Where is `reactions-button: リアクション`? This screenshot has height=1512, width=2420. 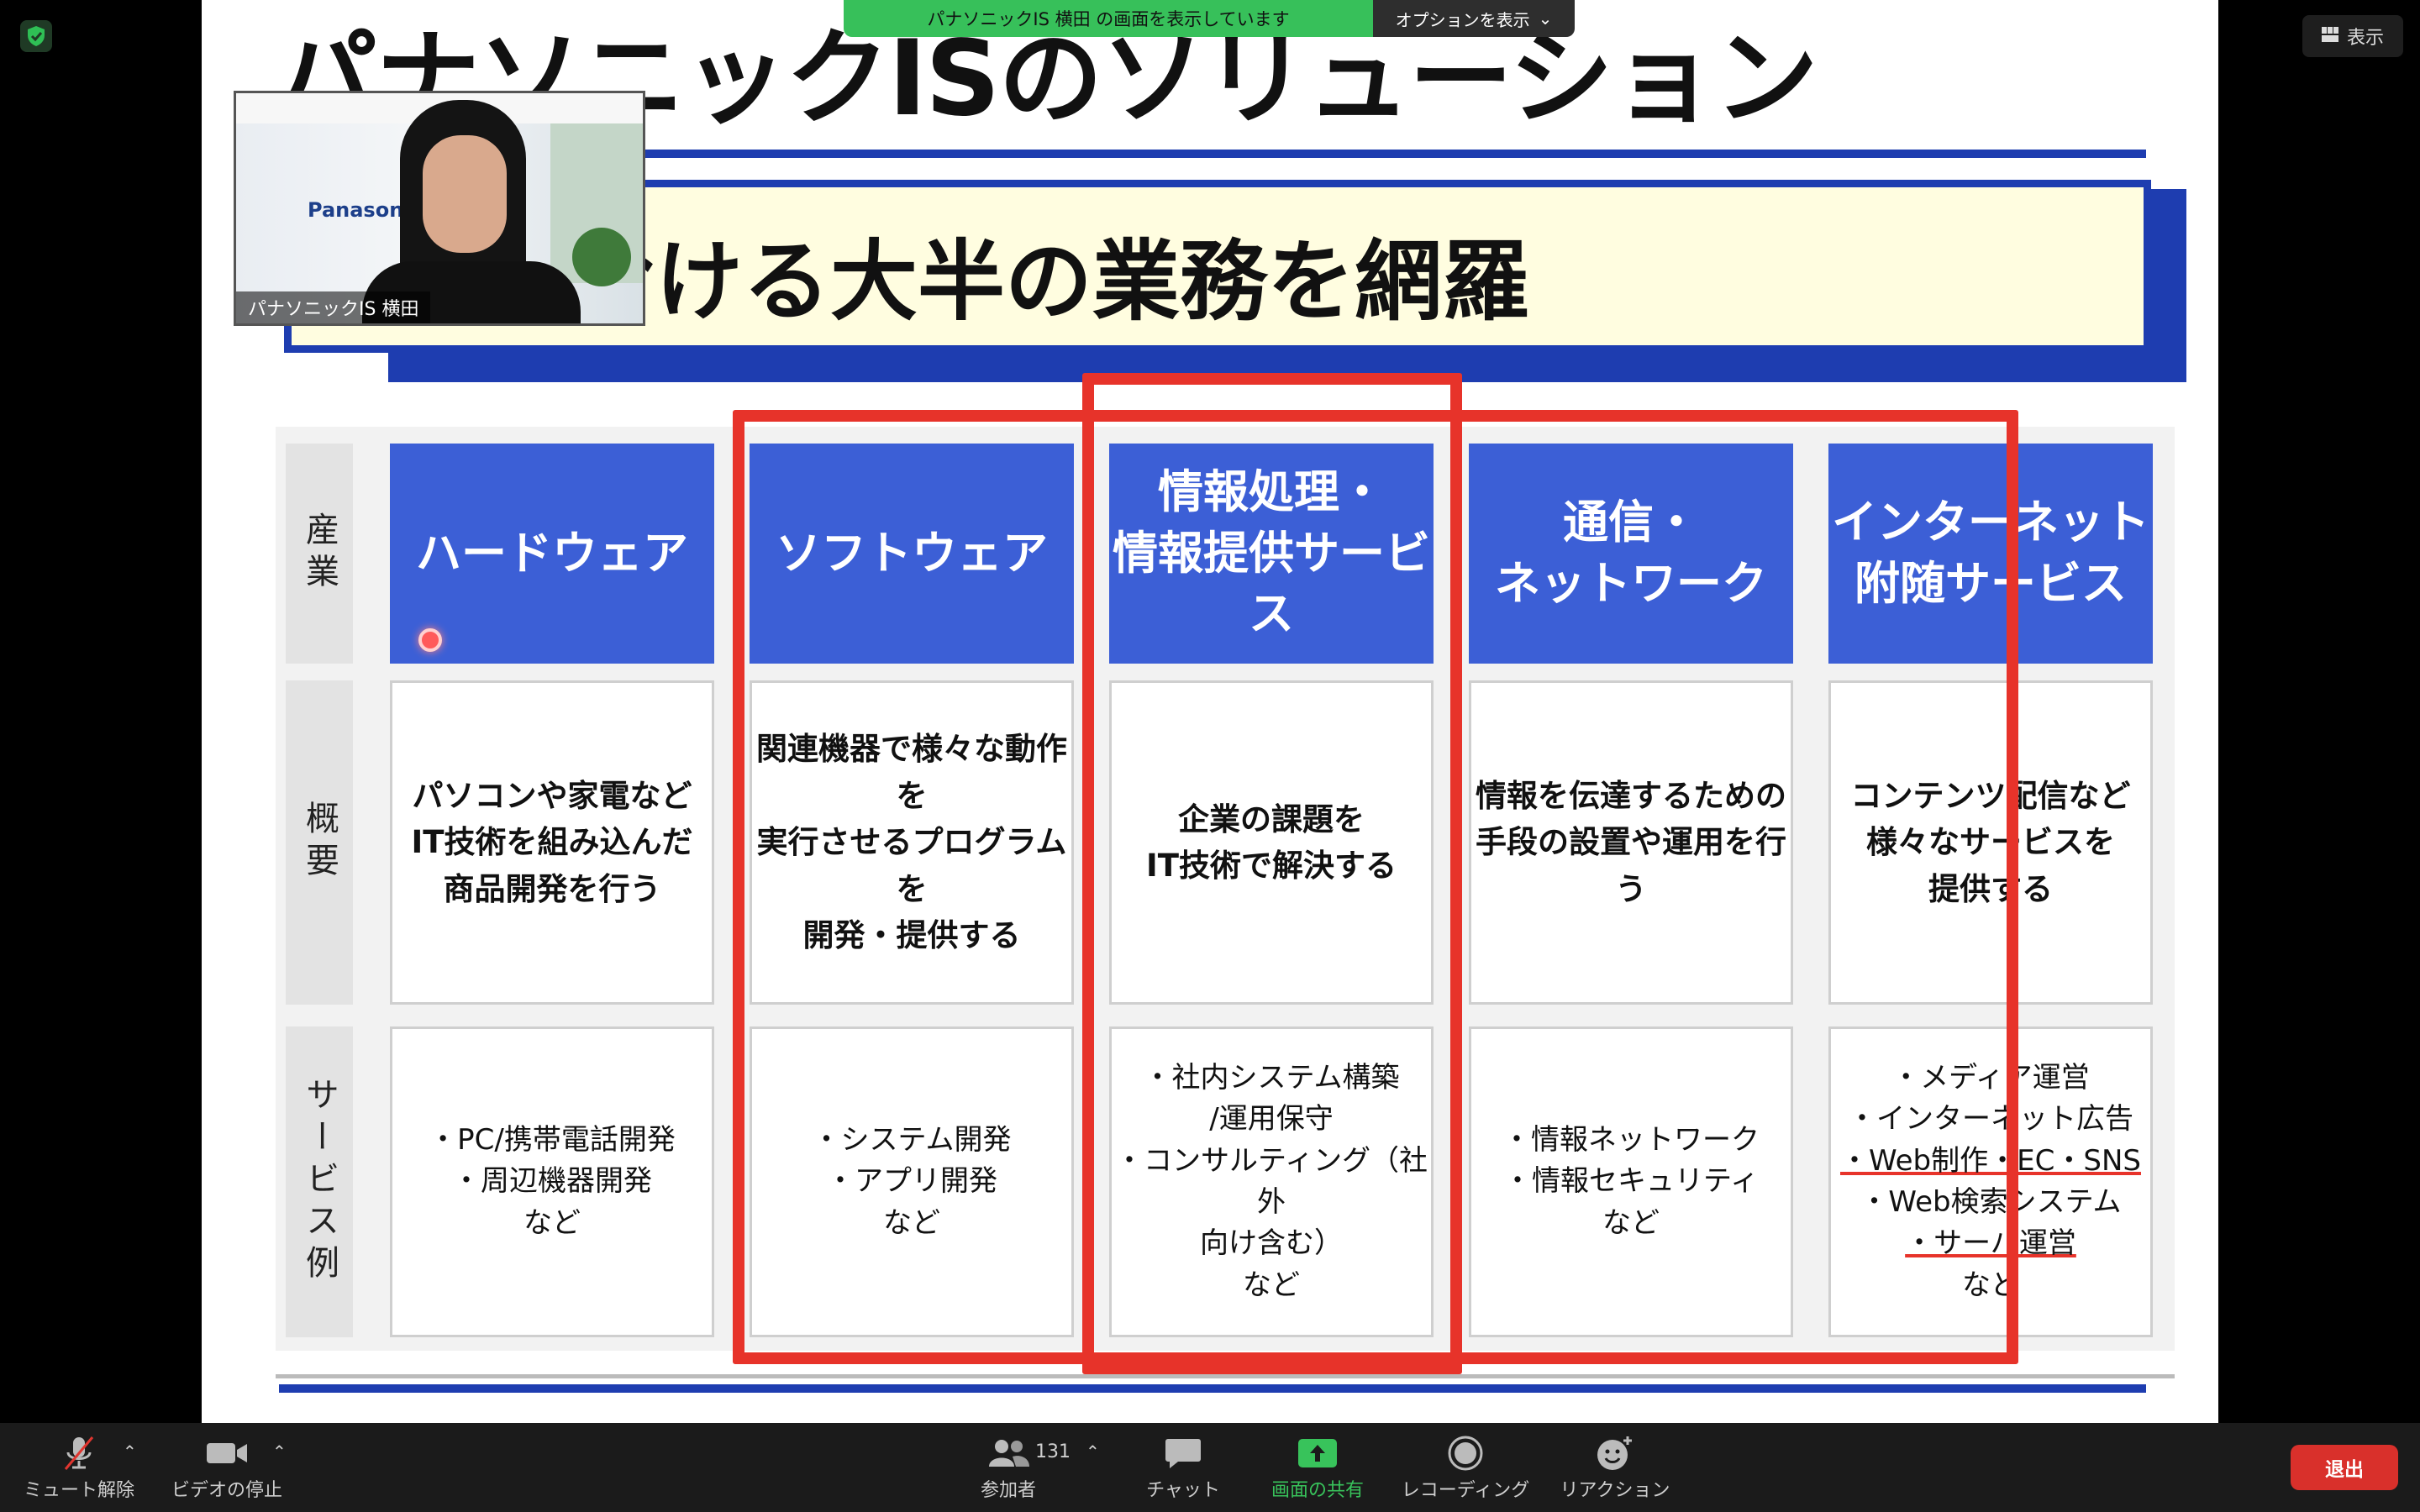
reactions-button: リアクション is located at coordinates (1615, 1466).